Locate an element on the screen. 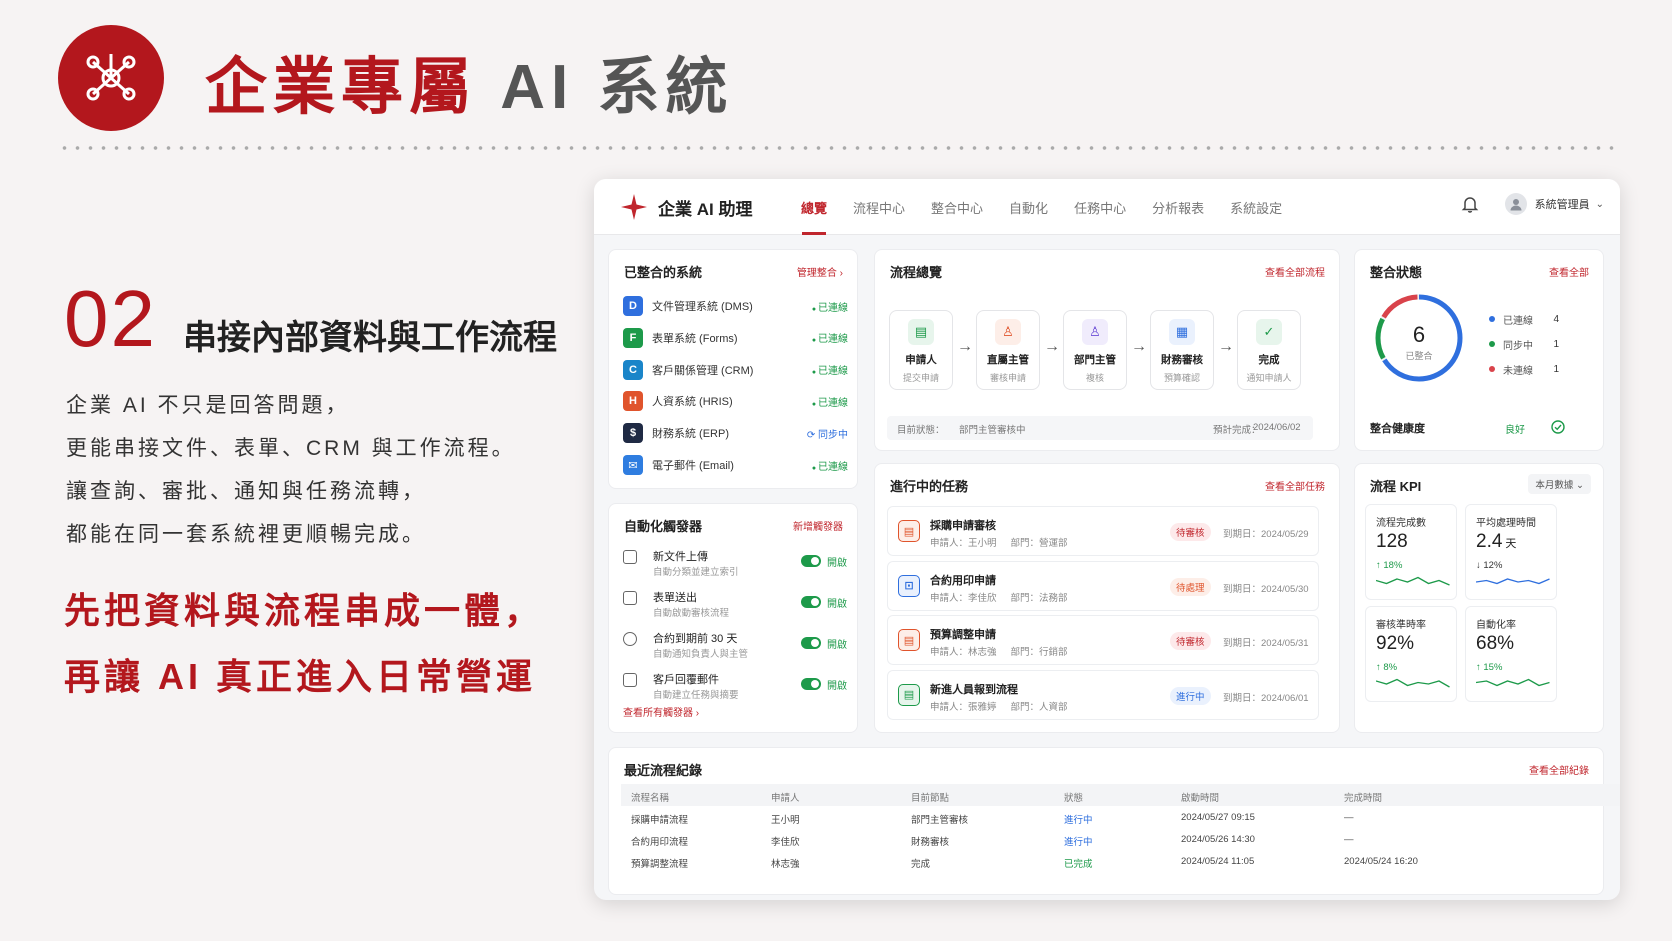  kpi-label: 平均處理時間 is located at coordinates (1506, 523).